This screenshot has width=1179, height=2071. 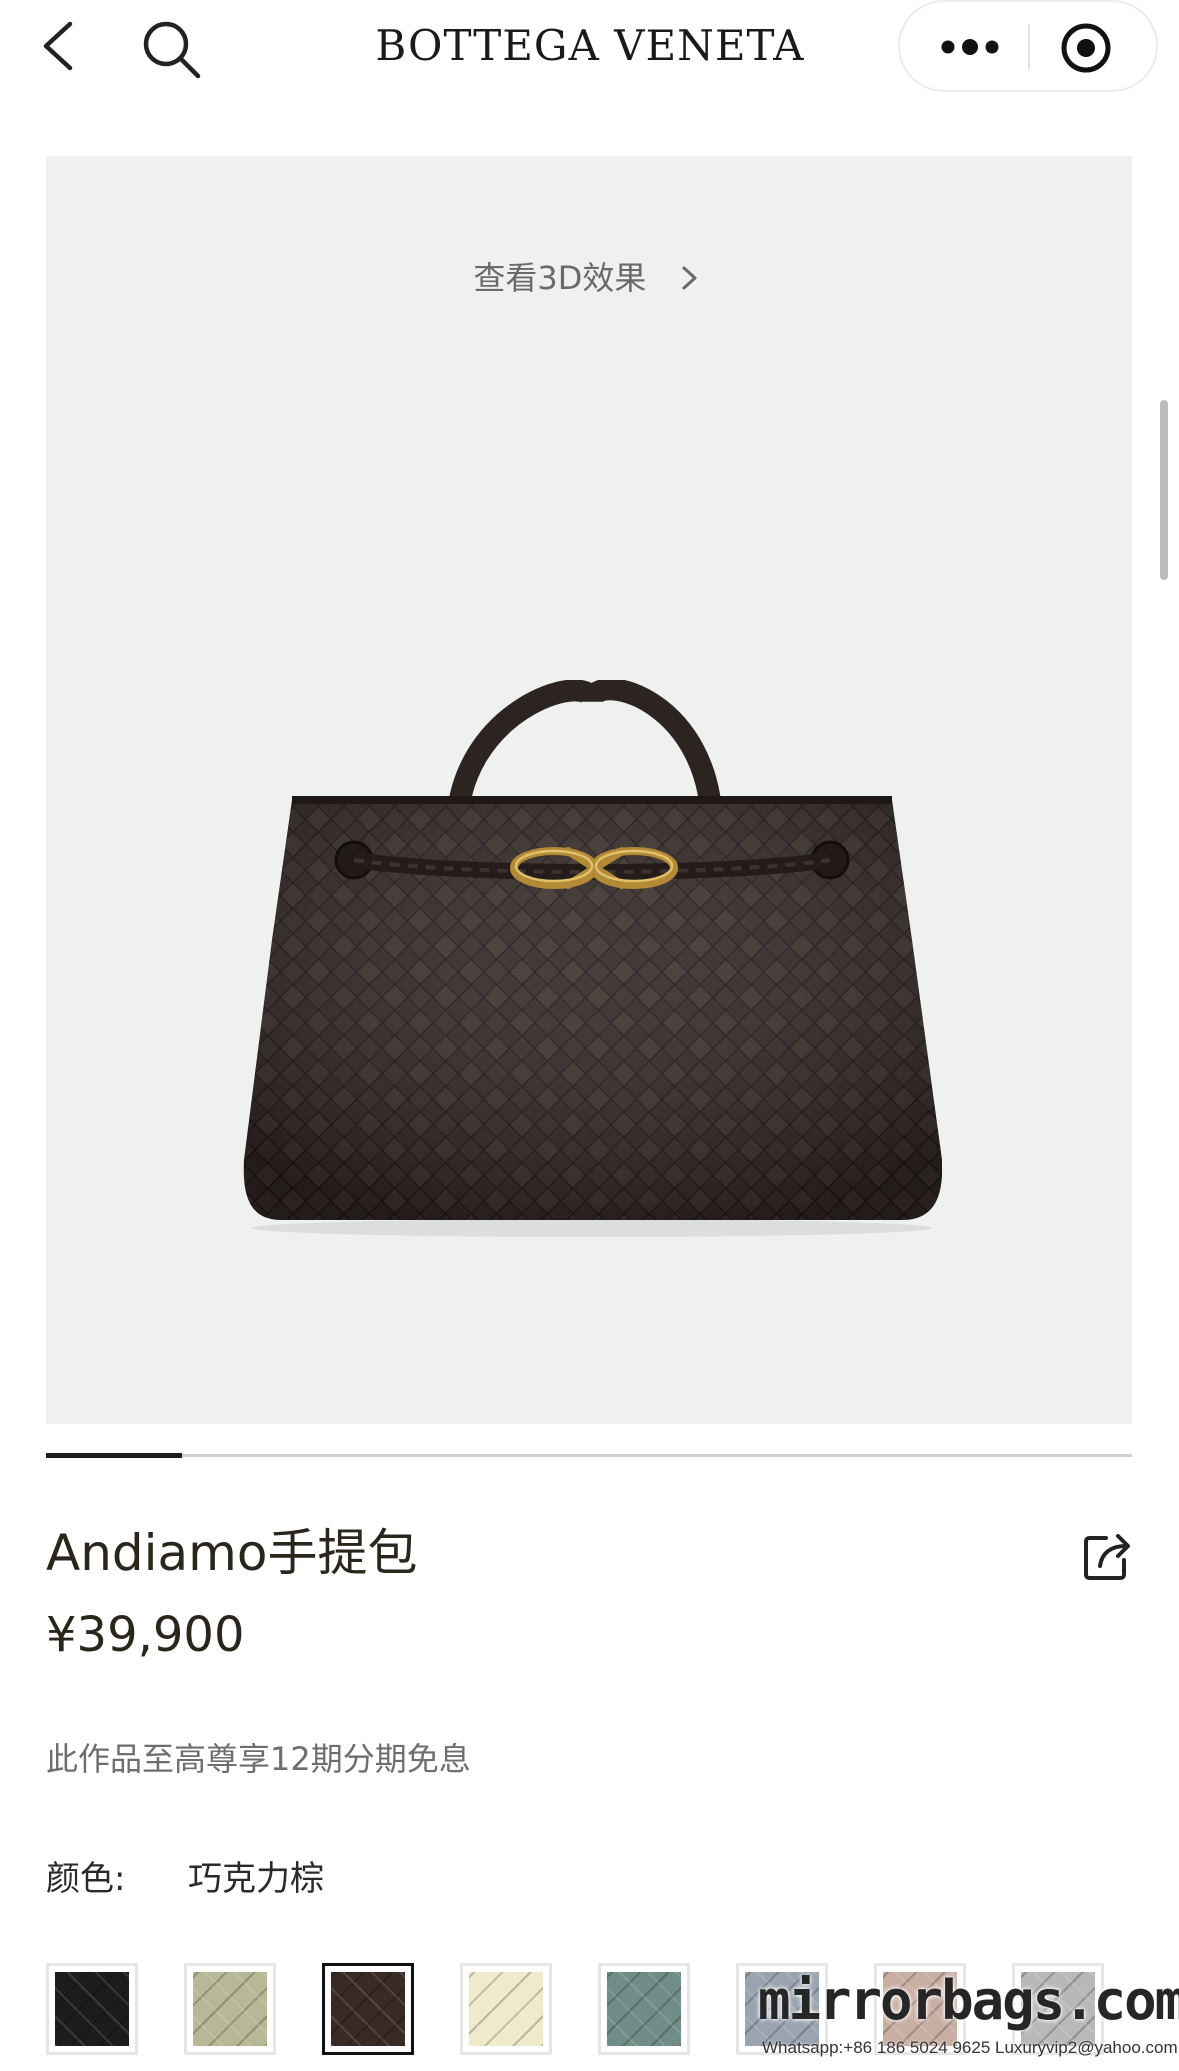 I want to click on search-button, so click(x=171, y=49).